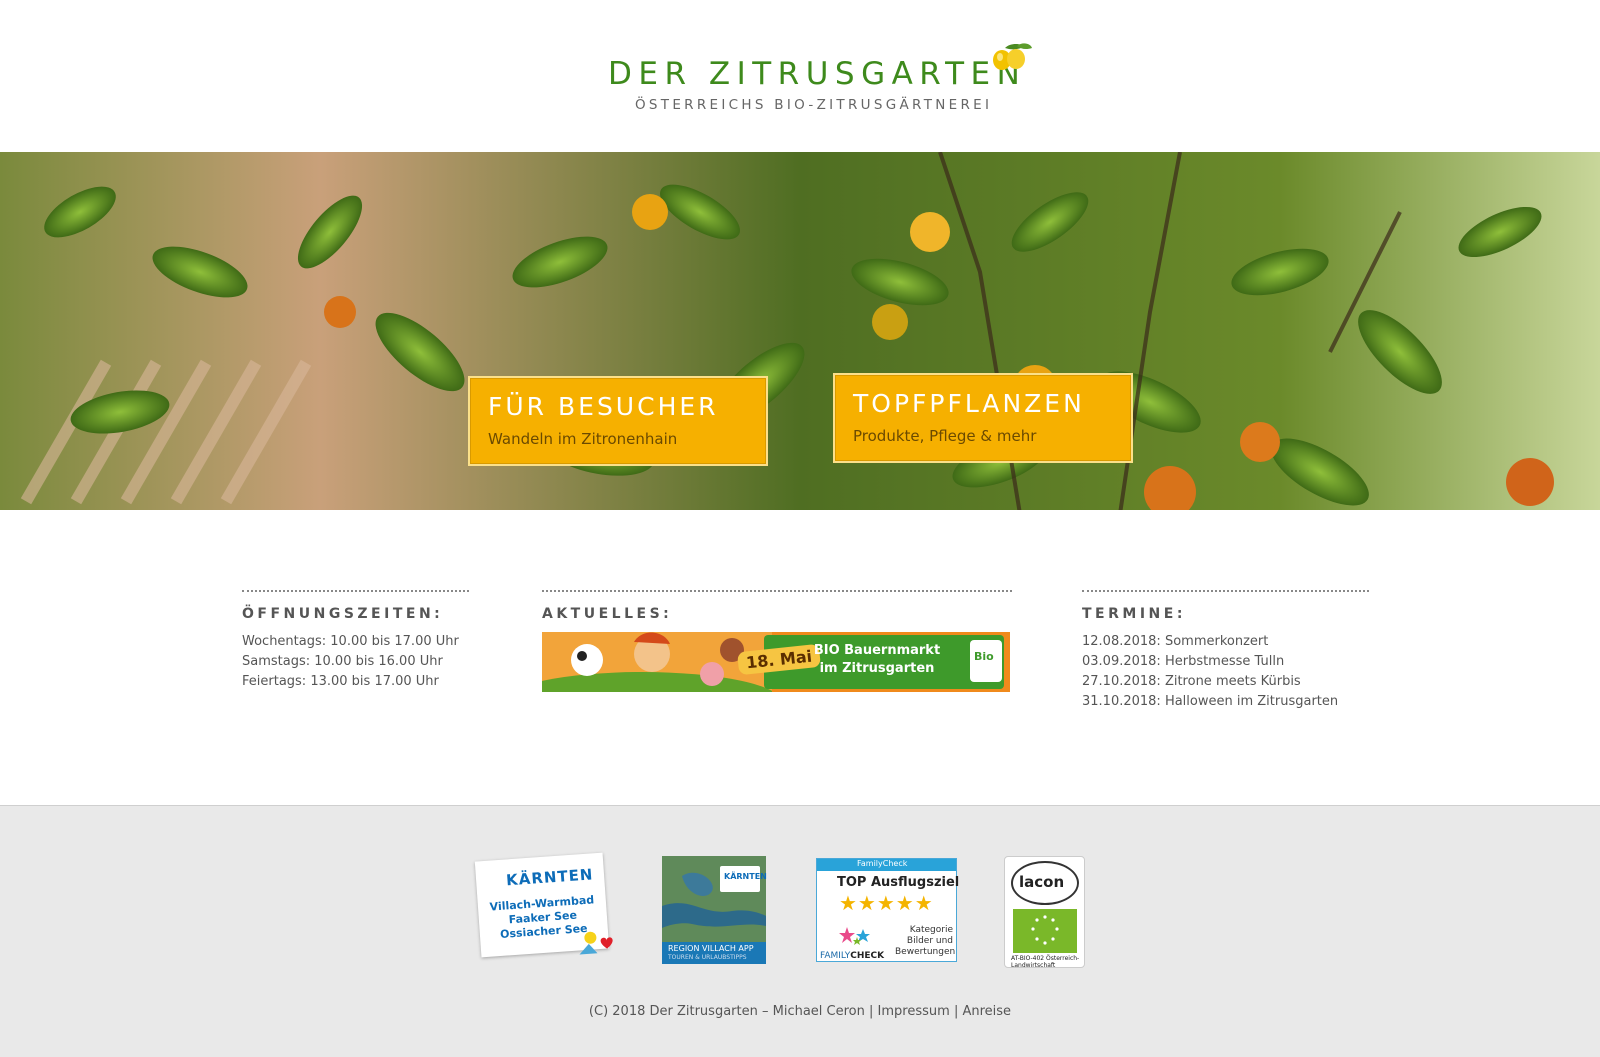  Describe the element at coordinates (342, 661) in the screenshot. I see `hours-line: Samstags: 10.00 bis 16.00 Uhr` at that location.